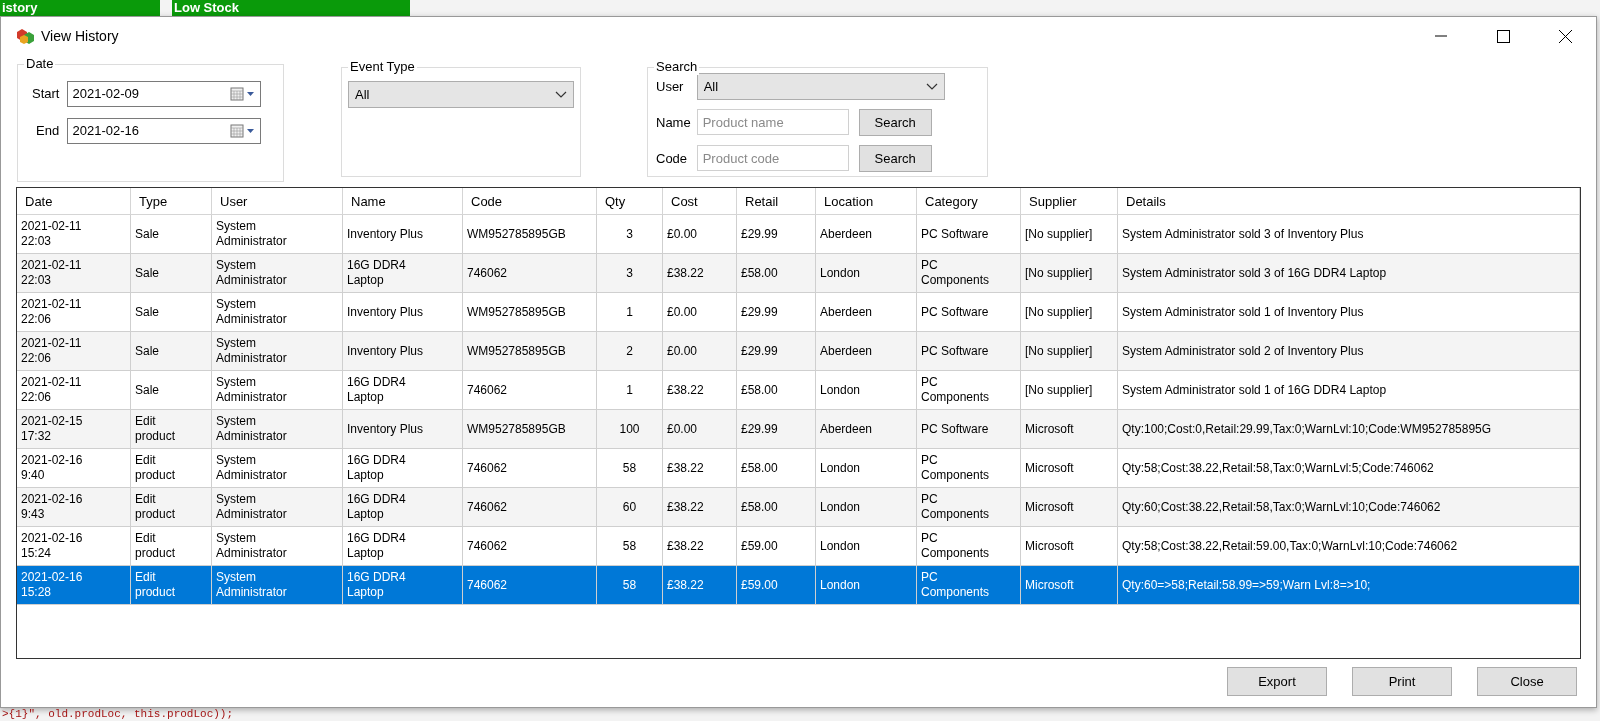 The image size is (1600, 721). Describe the element at coordinates (1243, 312) in the screenshot. I see `table-cell: System Administrator sold 1 of Inventory Plus` at that location.